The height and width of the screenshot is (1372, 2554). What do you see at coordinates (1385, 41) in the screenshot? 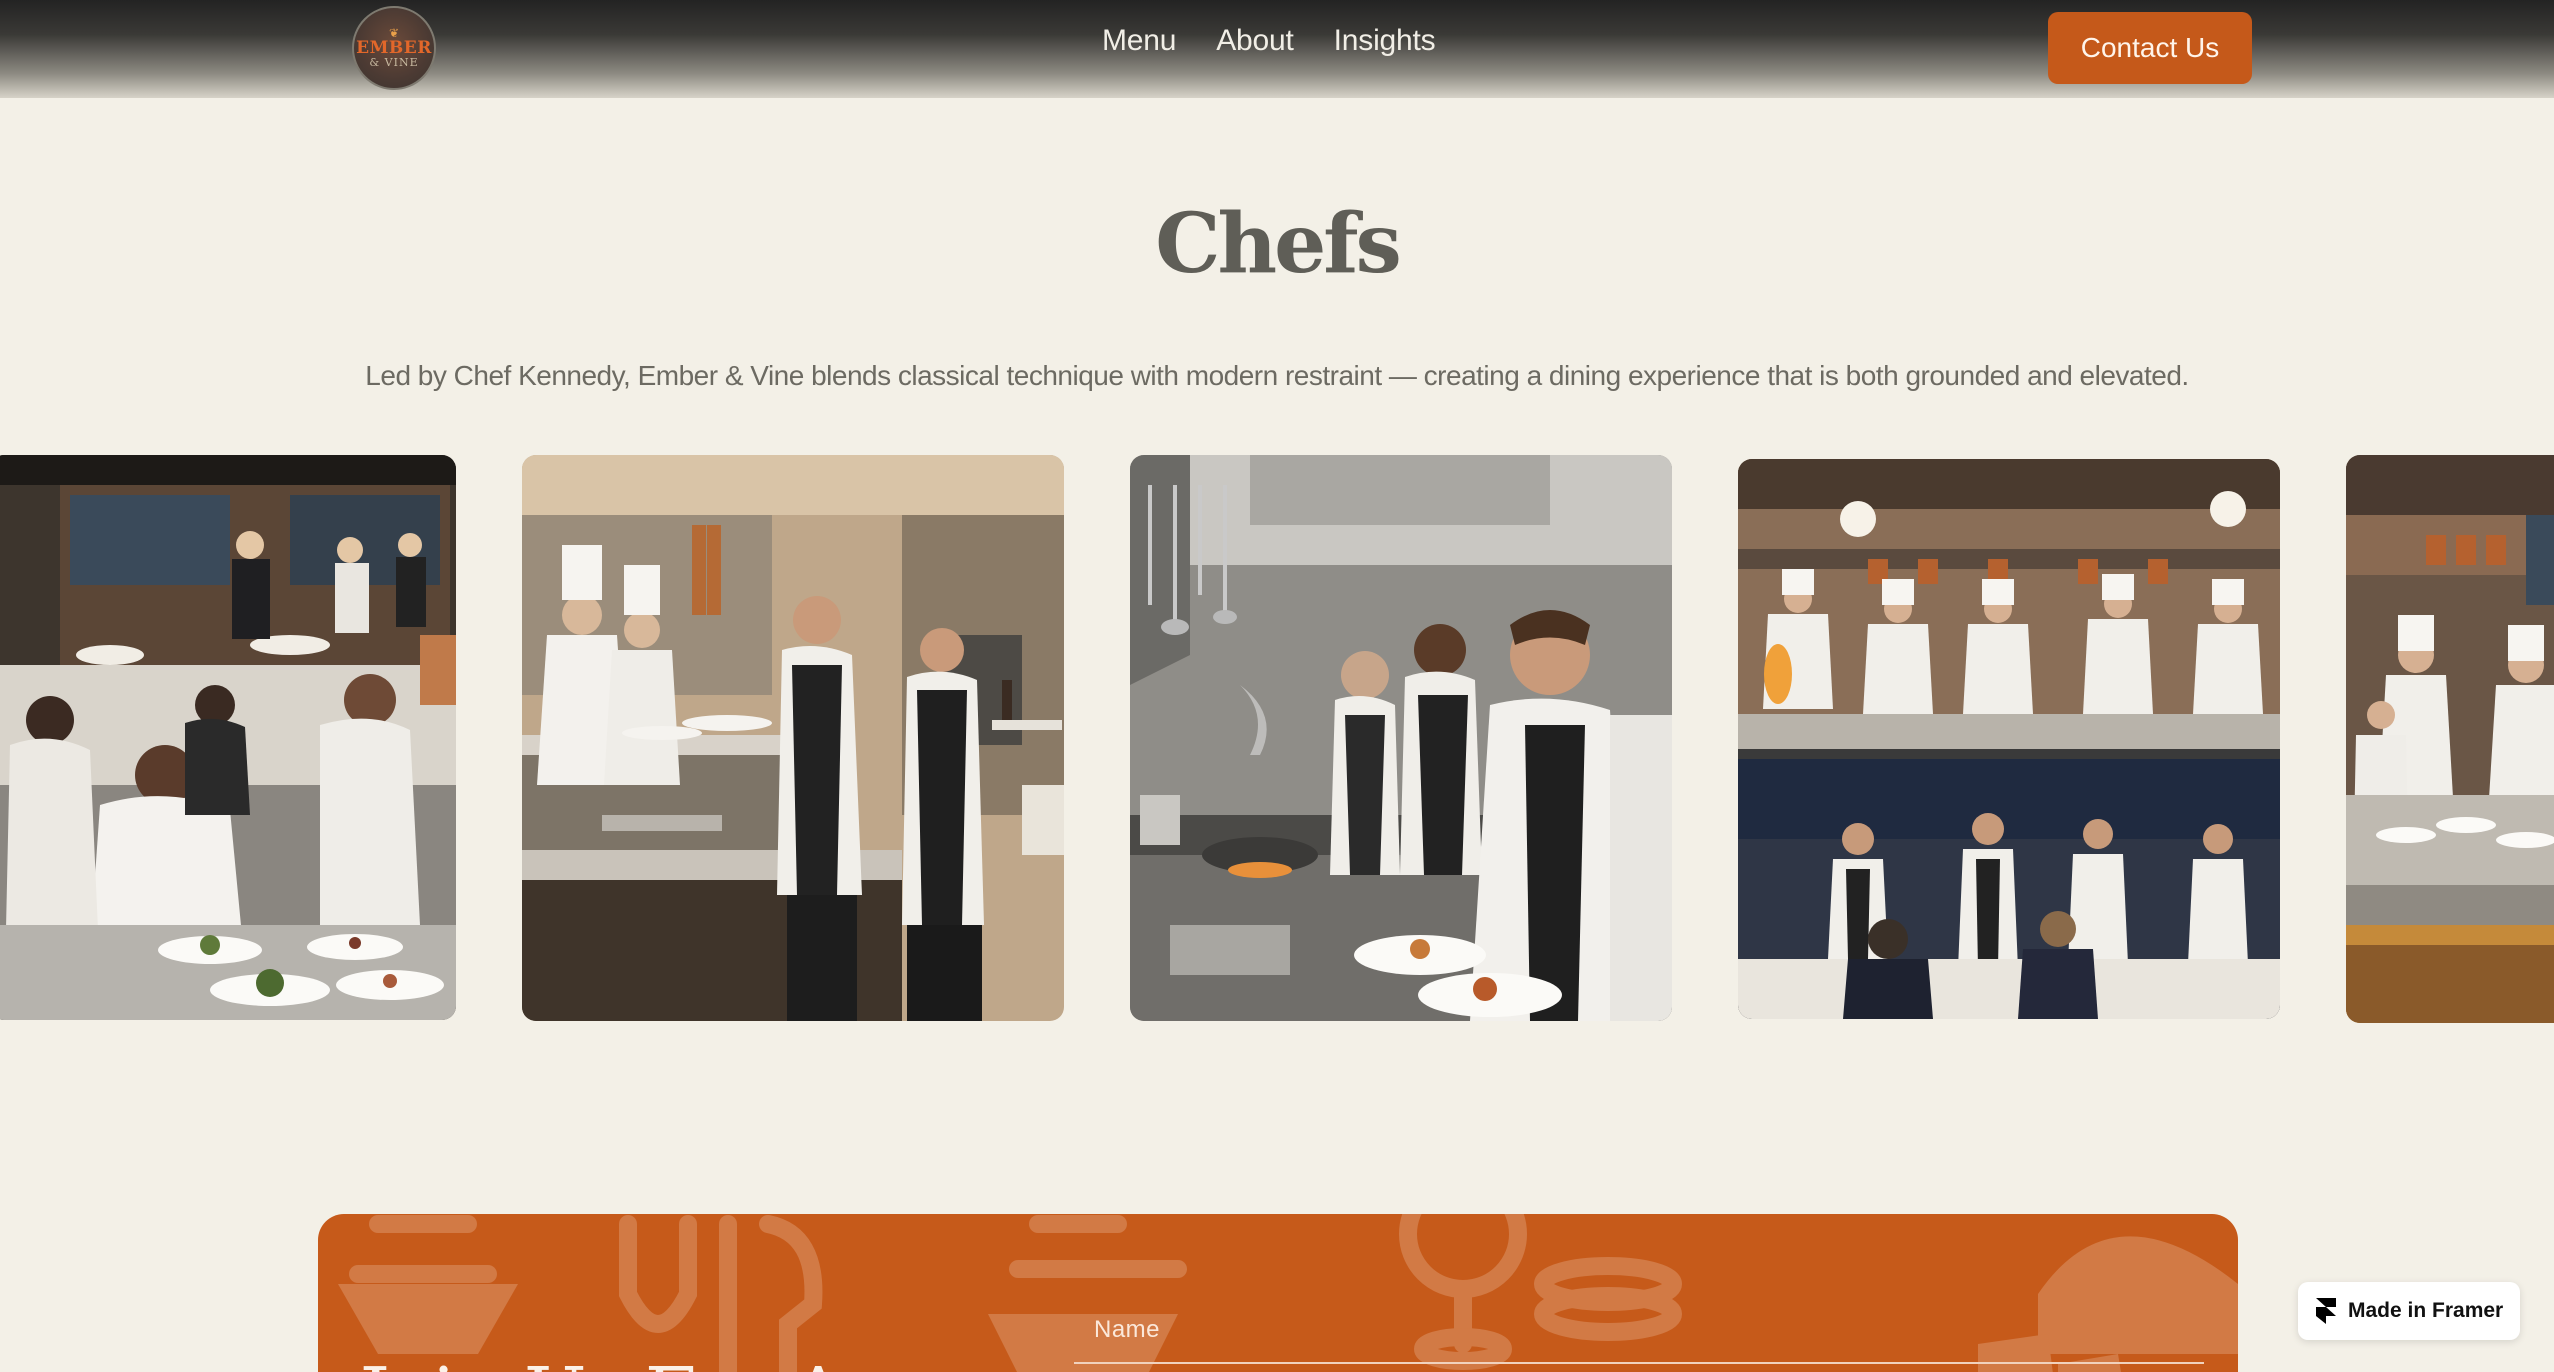
I see `nav-insights-link: Insights` at bounding box center [1385, 41].